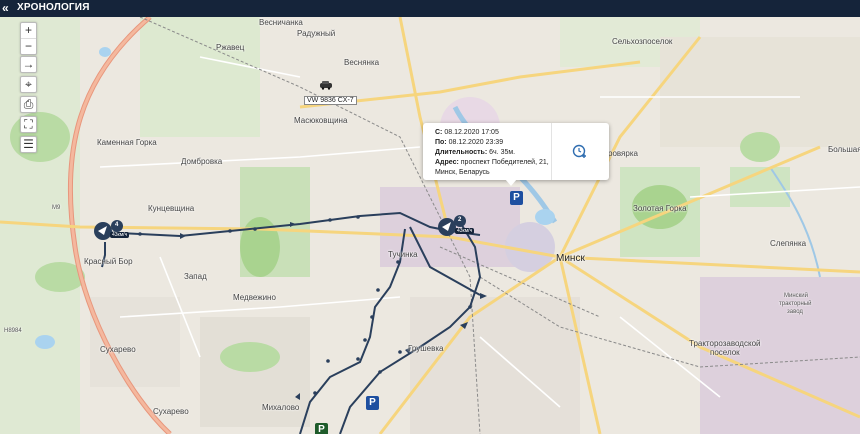 The height and width of the screenshot is (434, 860). Describe the element at coordinates (326, 85) in the screenshot. I see `vehicle-car-icon` at that location.